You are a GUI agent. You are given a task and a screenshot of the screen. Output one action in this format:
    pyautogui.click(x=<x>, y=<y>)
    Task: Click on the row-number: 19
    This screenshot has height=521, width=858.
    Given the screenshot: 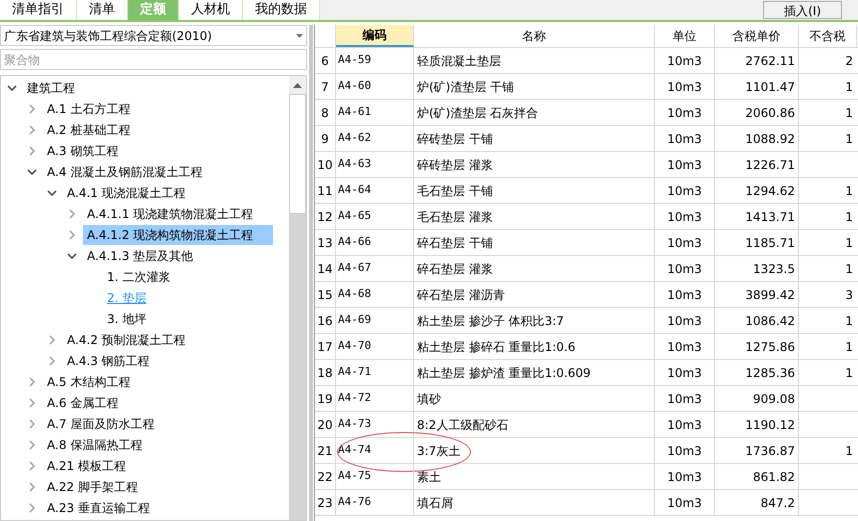 What is the action you would take?
    pyautogui.click(x=325, y=398)
    